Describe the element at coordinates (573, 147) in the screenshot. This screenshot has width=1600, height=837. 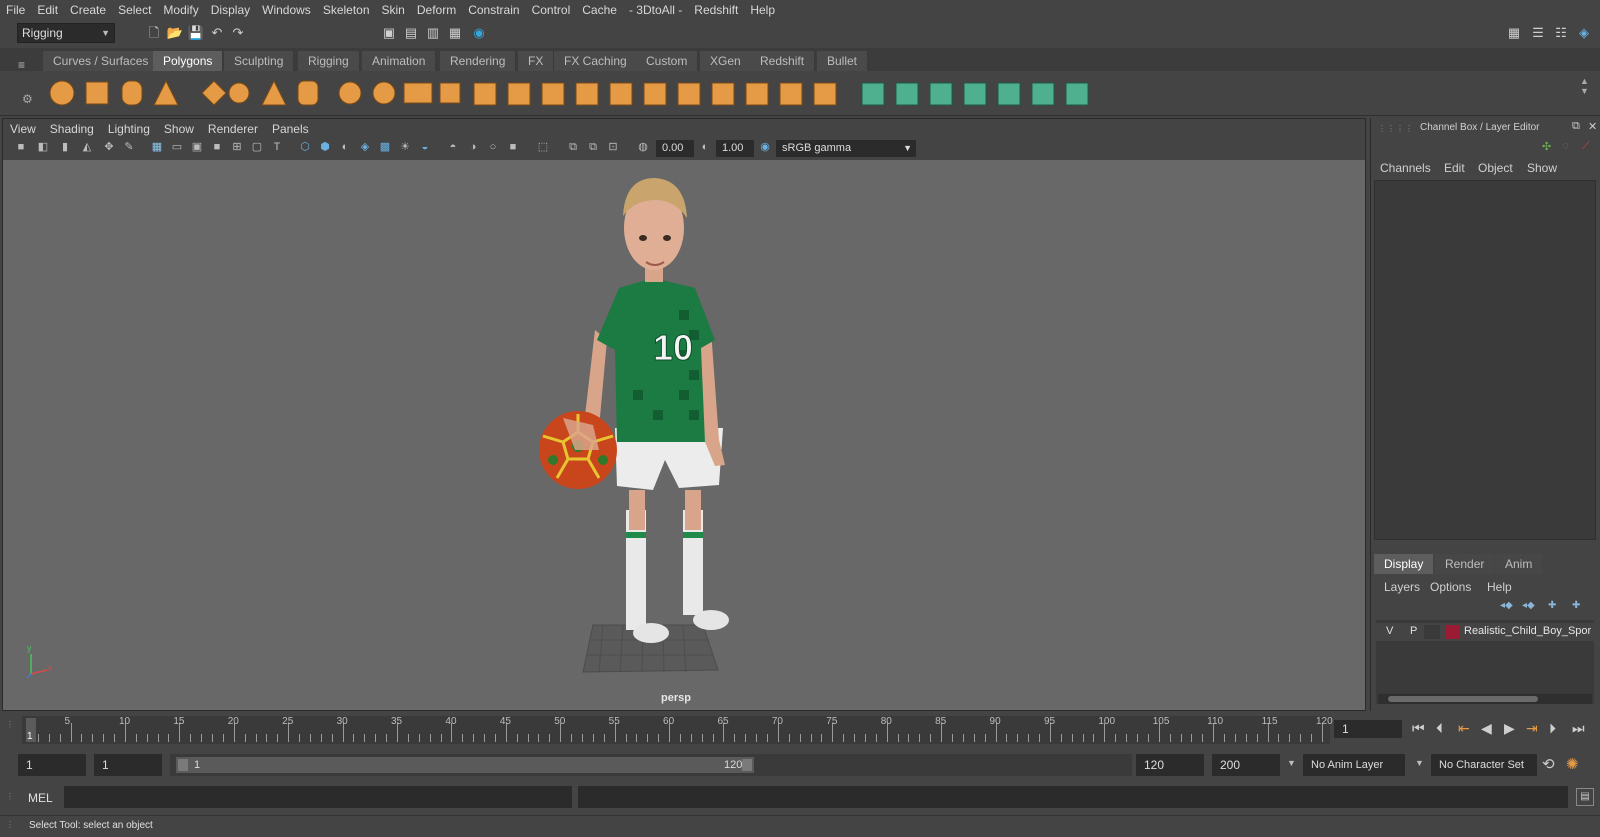
I see `xray-joints-icon: ⧉` at that location.